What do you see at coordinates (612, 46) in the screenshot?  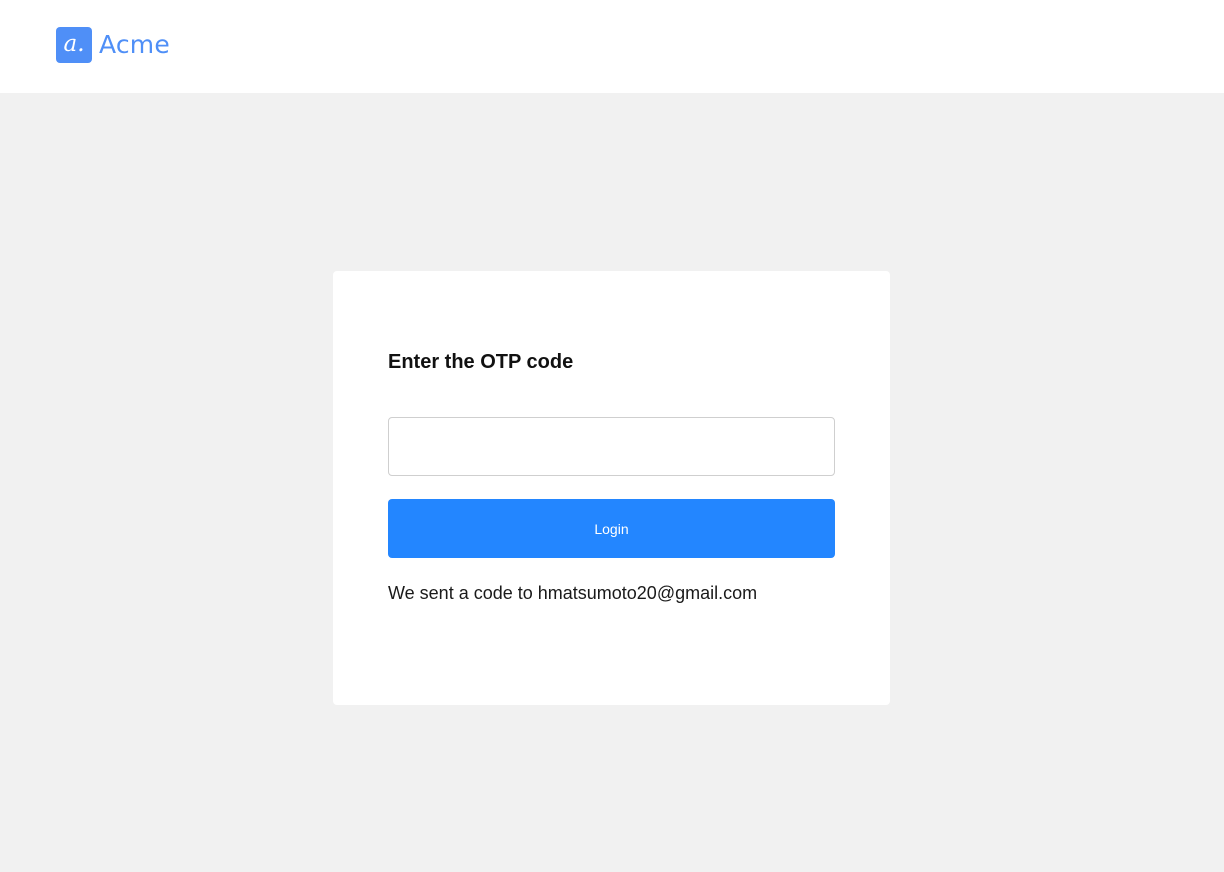 I see `top-header: a. Acme` at bounding box center [612, 46].